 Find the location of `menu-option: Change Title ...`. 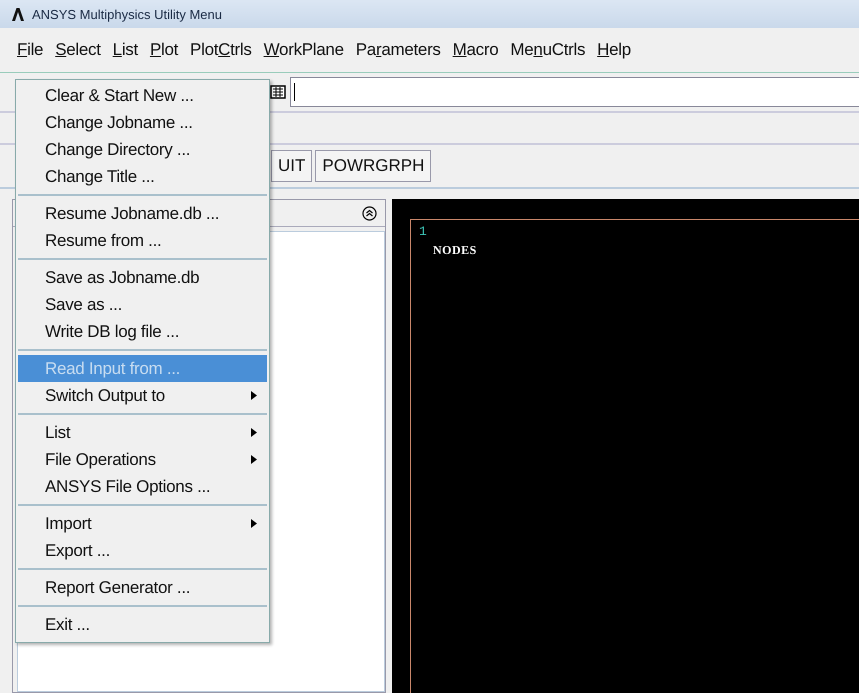

menu-option: Change Title ... is located at coordinates (142, 176).